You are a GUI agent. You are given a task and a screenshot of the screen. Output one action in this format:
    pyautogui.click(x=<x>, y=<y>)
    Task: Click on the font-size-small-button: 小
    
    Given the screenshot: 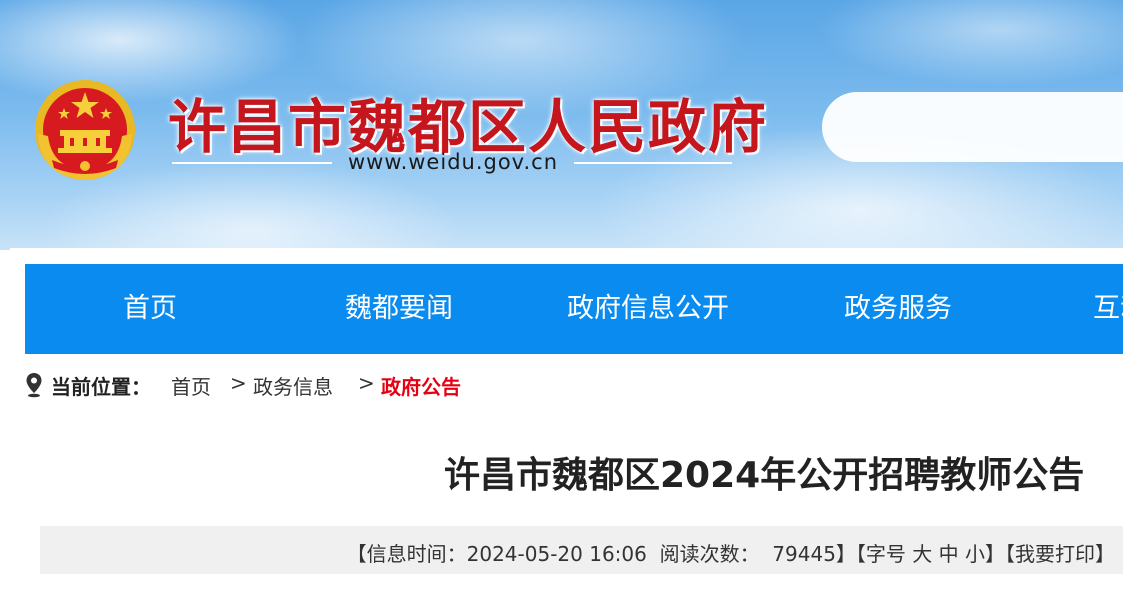 What is the action you would take?
    pyautogui.click(x=975, y=554)
    